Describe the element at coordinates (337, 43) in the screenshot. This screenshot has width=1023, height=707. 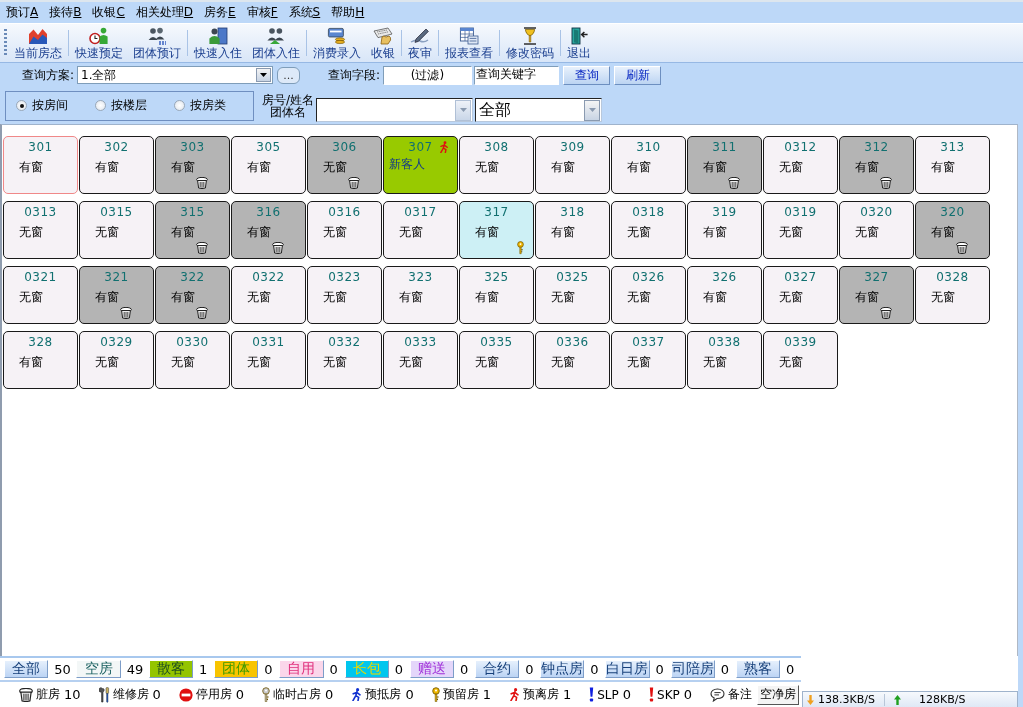
I see `toolbar-button: 消费录入` at that location.